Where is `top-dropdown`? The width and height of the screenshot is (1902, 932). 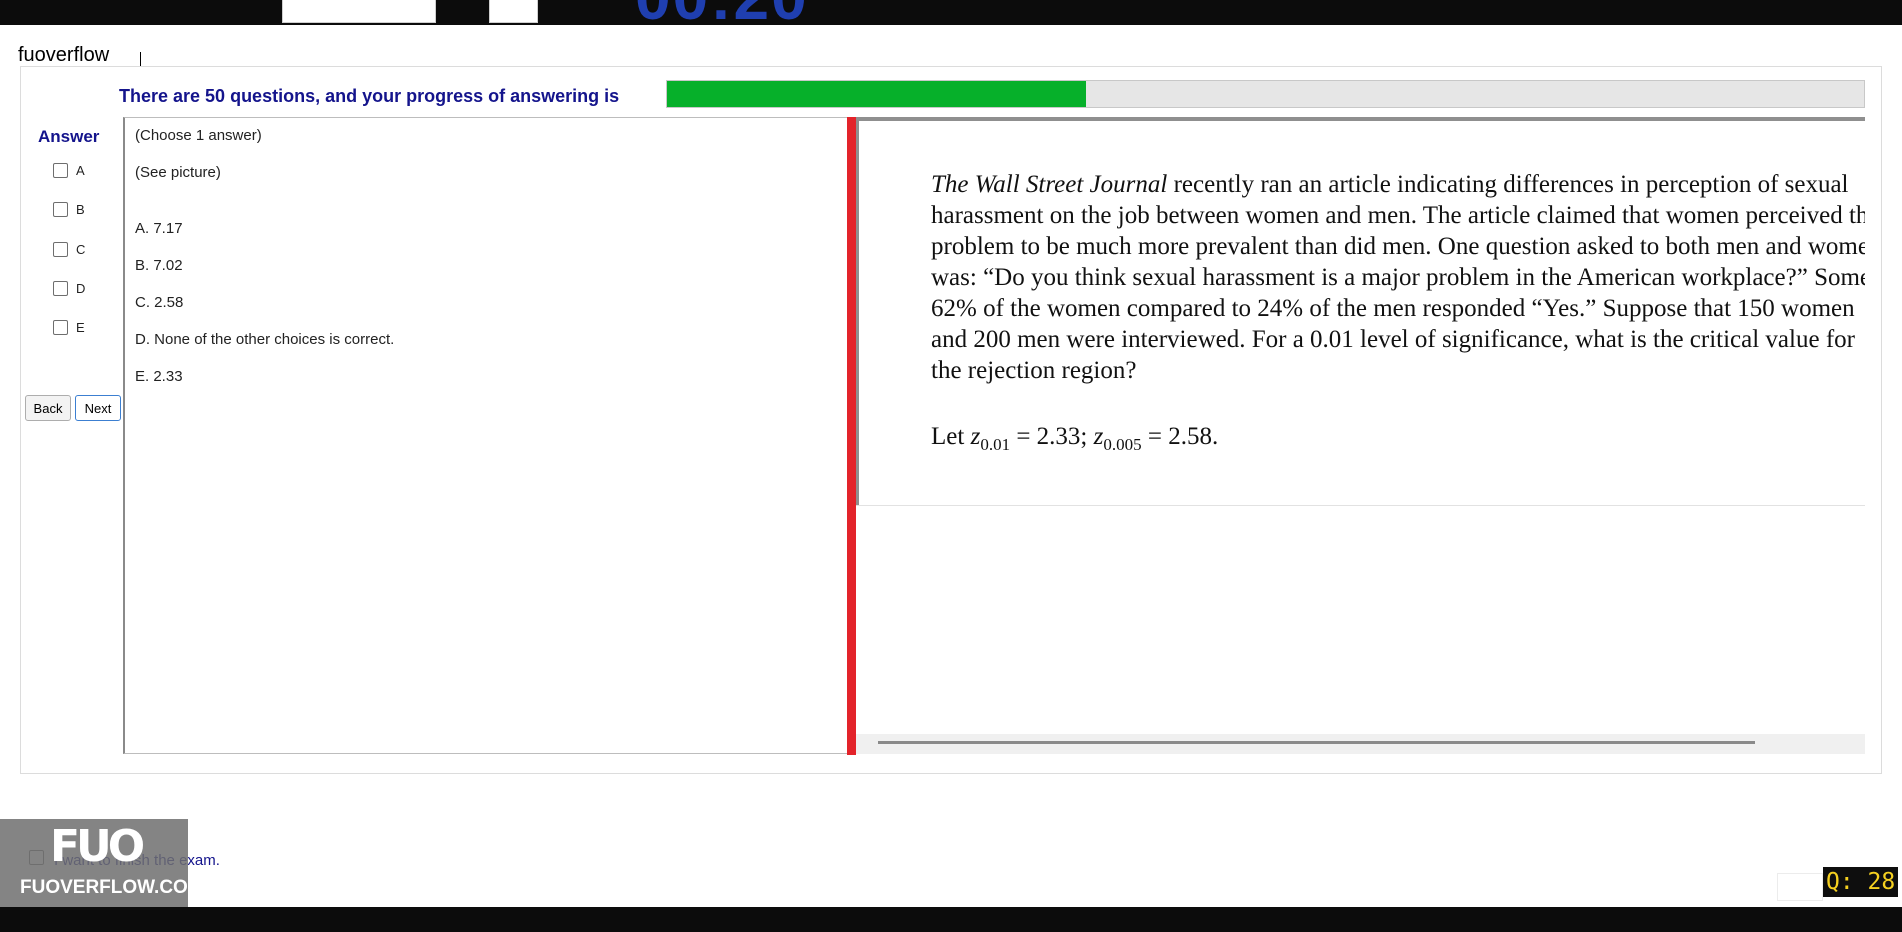
top-dropdown is located at coordinates (359, 11).